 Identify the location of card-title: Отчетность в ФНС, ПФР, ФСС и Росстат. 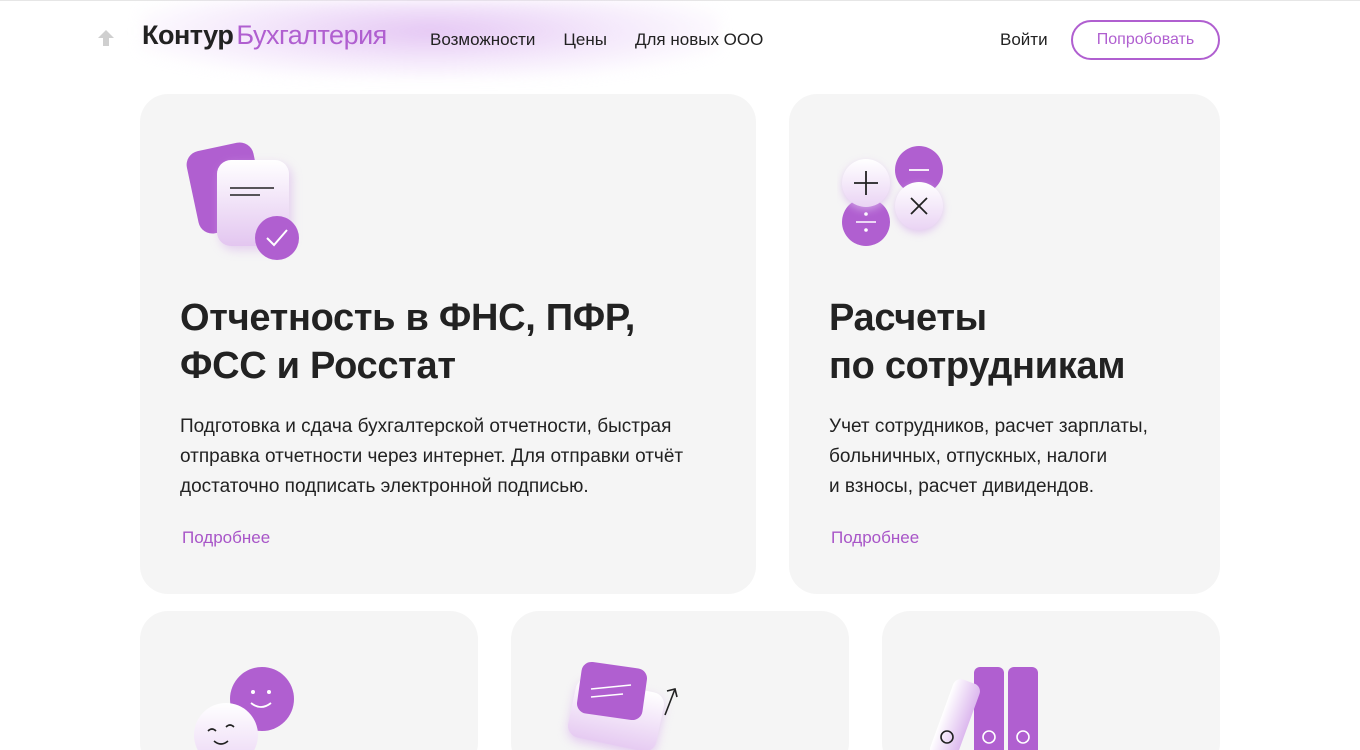
(407, 342).